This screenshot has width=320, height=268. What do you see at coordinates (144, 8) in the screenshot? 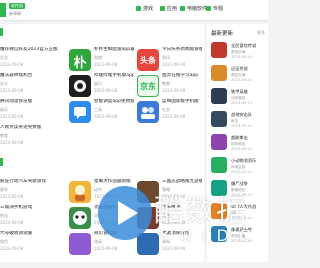
I see `nav-games: 游戏` at bounding box center [144, 8].